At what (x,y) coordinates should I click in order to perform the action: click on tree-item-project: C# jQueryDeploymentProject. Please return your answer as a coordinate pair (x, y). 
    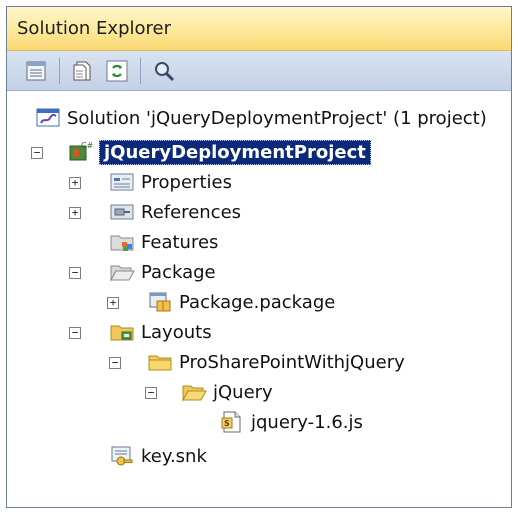
    Looking at the image, I should click on (219, 152).